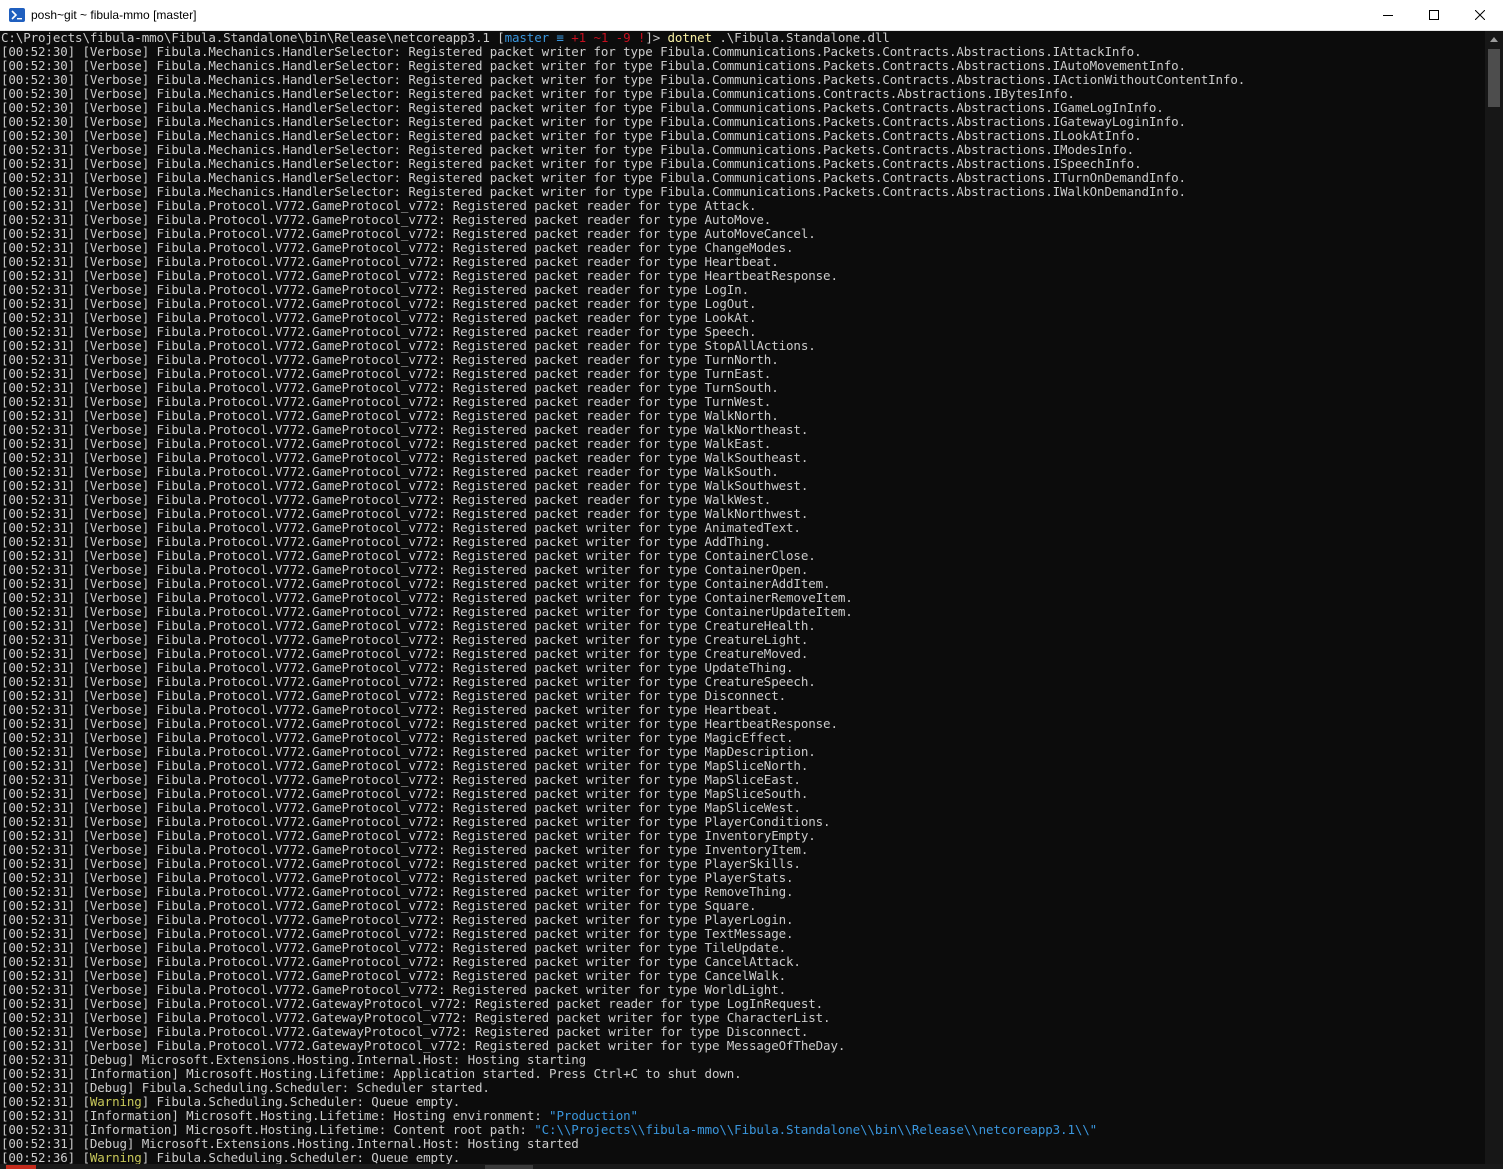 This screenshot has height=1169, width=1503. Describe the element at coordinates (1494, 78) in the screenshot. I see `scrollbar-thumb` at that location.